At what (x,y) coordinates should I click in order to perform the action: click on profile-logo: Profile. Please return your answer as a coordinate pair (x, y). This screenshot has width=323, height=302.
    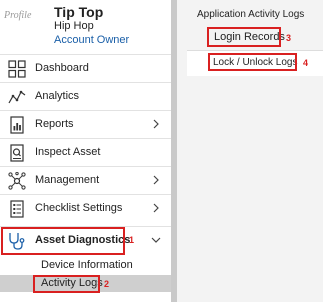
    Looking at the image, I should click on (18, 15).